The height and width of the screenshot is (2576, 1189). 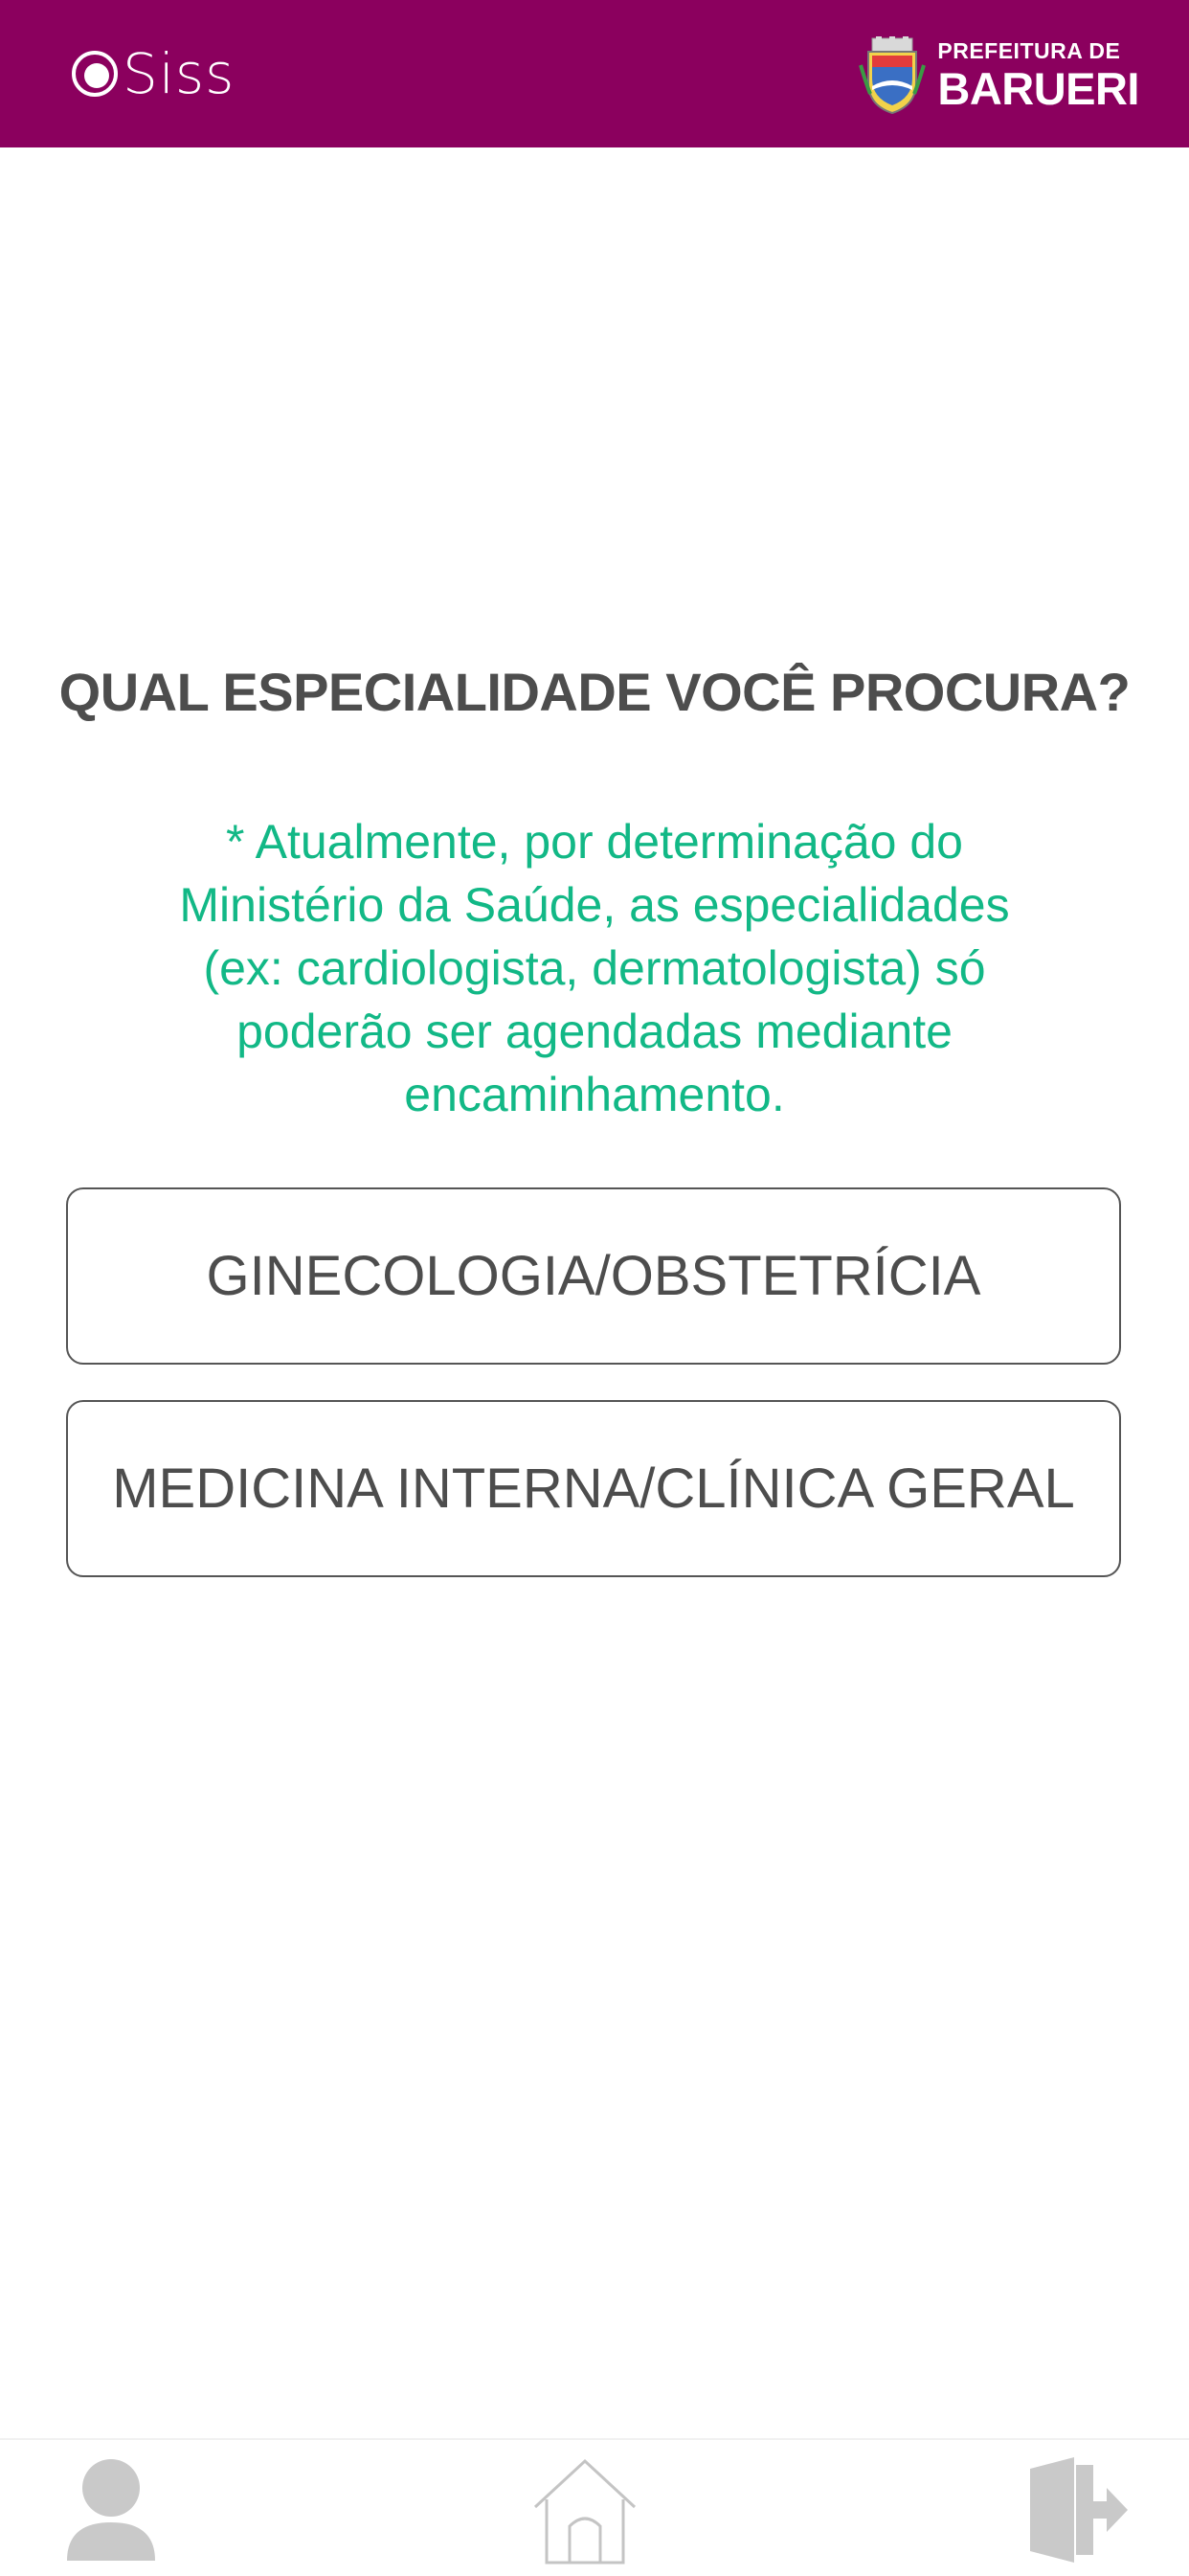 I want to click on city-logo: PREFEITURA DE BARUERI, so click(x=999, y=75).